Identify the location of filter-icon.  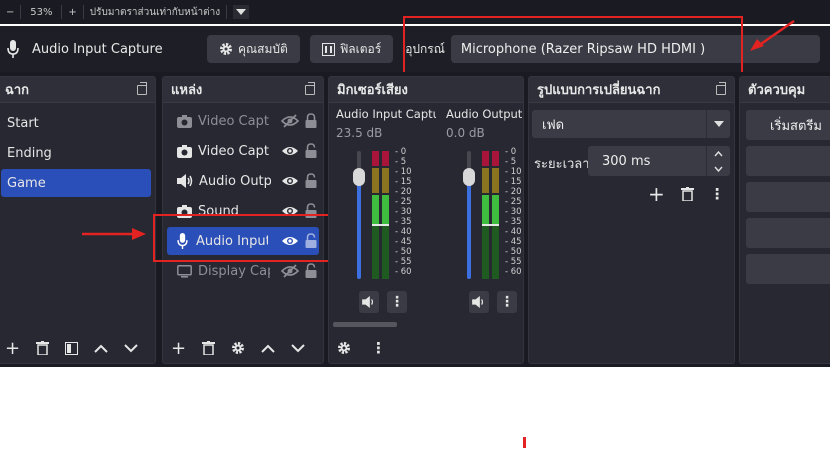
(72, 348).